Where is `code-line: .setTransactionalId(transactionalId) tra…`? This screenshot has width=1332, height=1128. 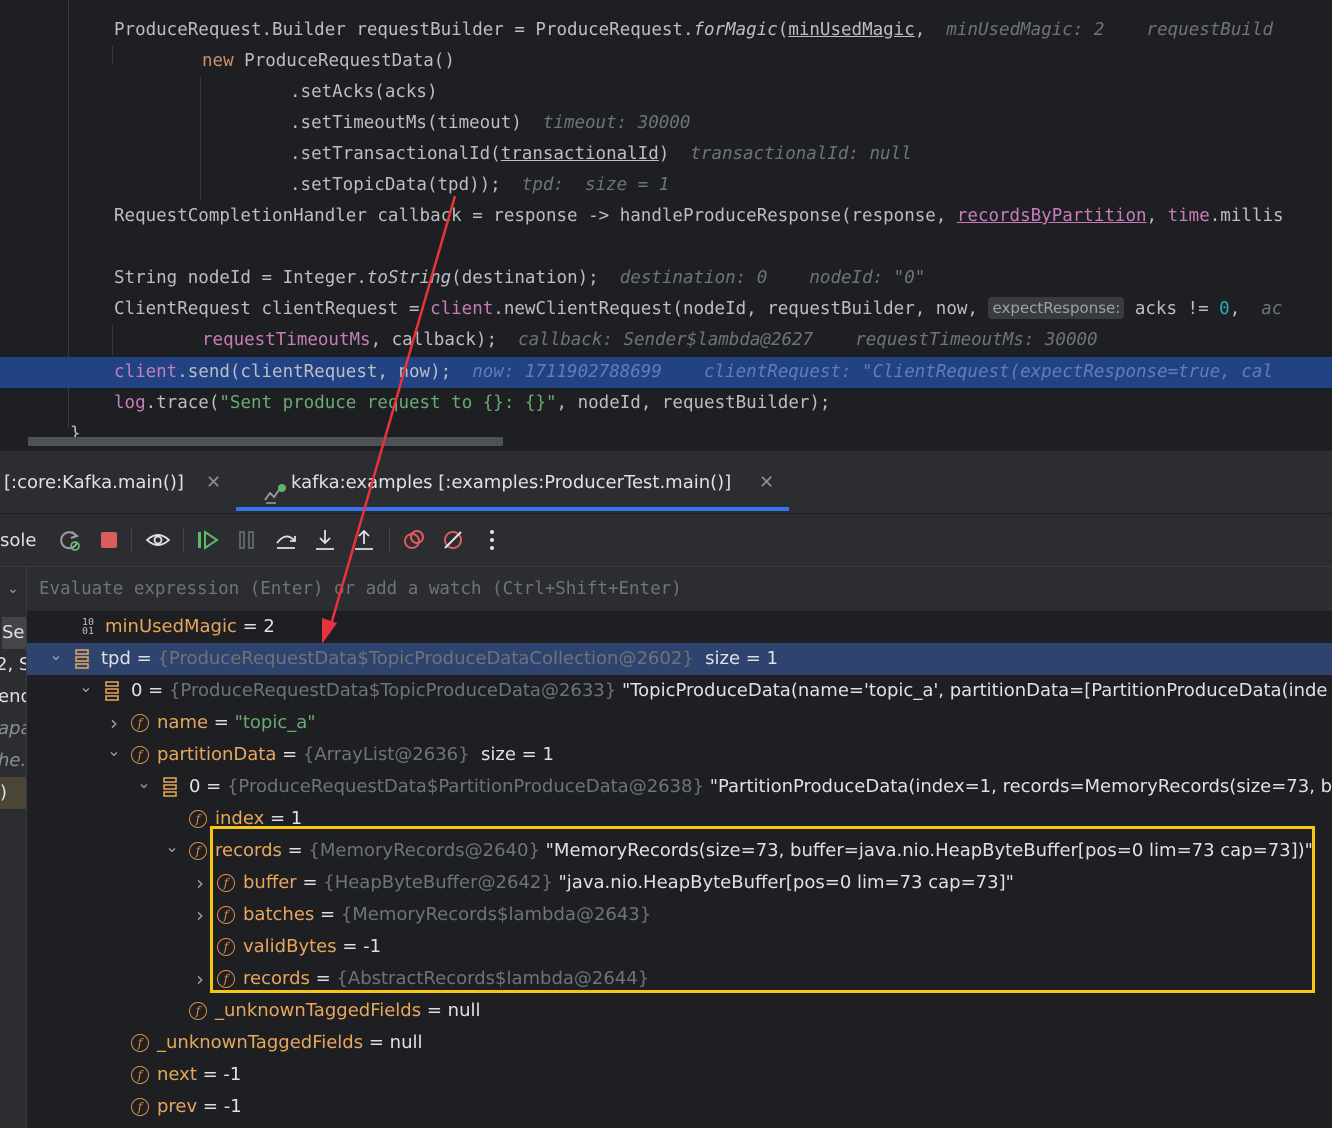
code-line: .setTransactionalId(transactionalId) tra… is located at coordinates (666, 154).